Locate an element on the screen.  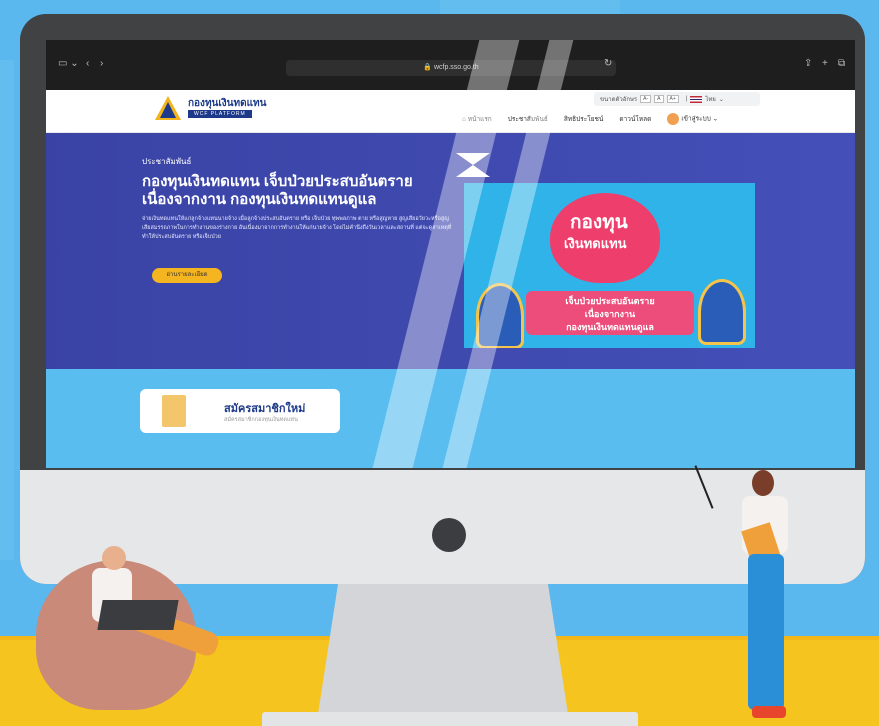
poster-ribbon-line3: กองทุนเงินทดแทนดูแล is located at coordinates (610, 327).